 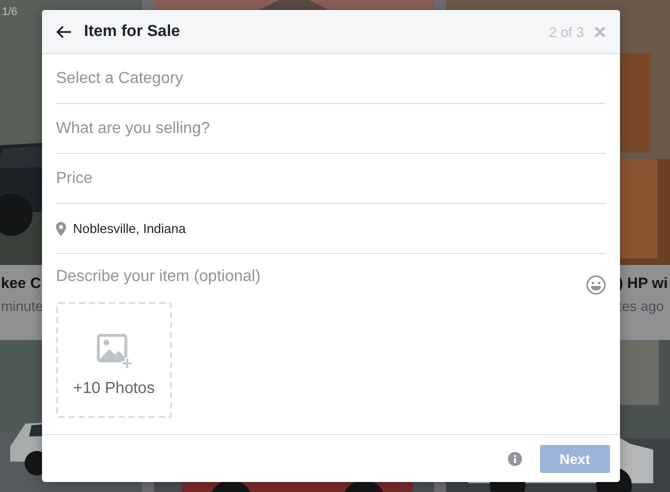 What do you see at coordinates (61, 229) in the screenshot?
I see `location-pin-icon` at bounding box center [61, 229].